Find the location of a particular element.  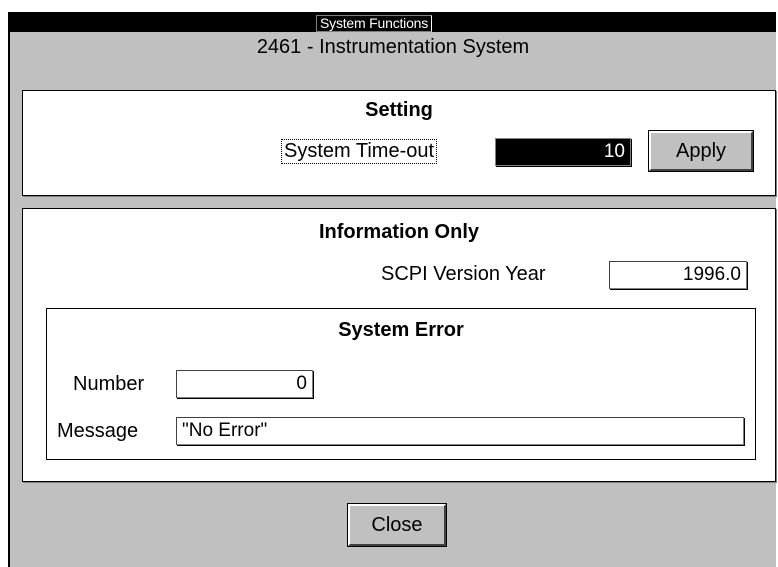

window-title: System Functions is located at coordinates (374, 23).